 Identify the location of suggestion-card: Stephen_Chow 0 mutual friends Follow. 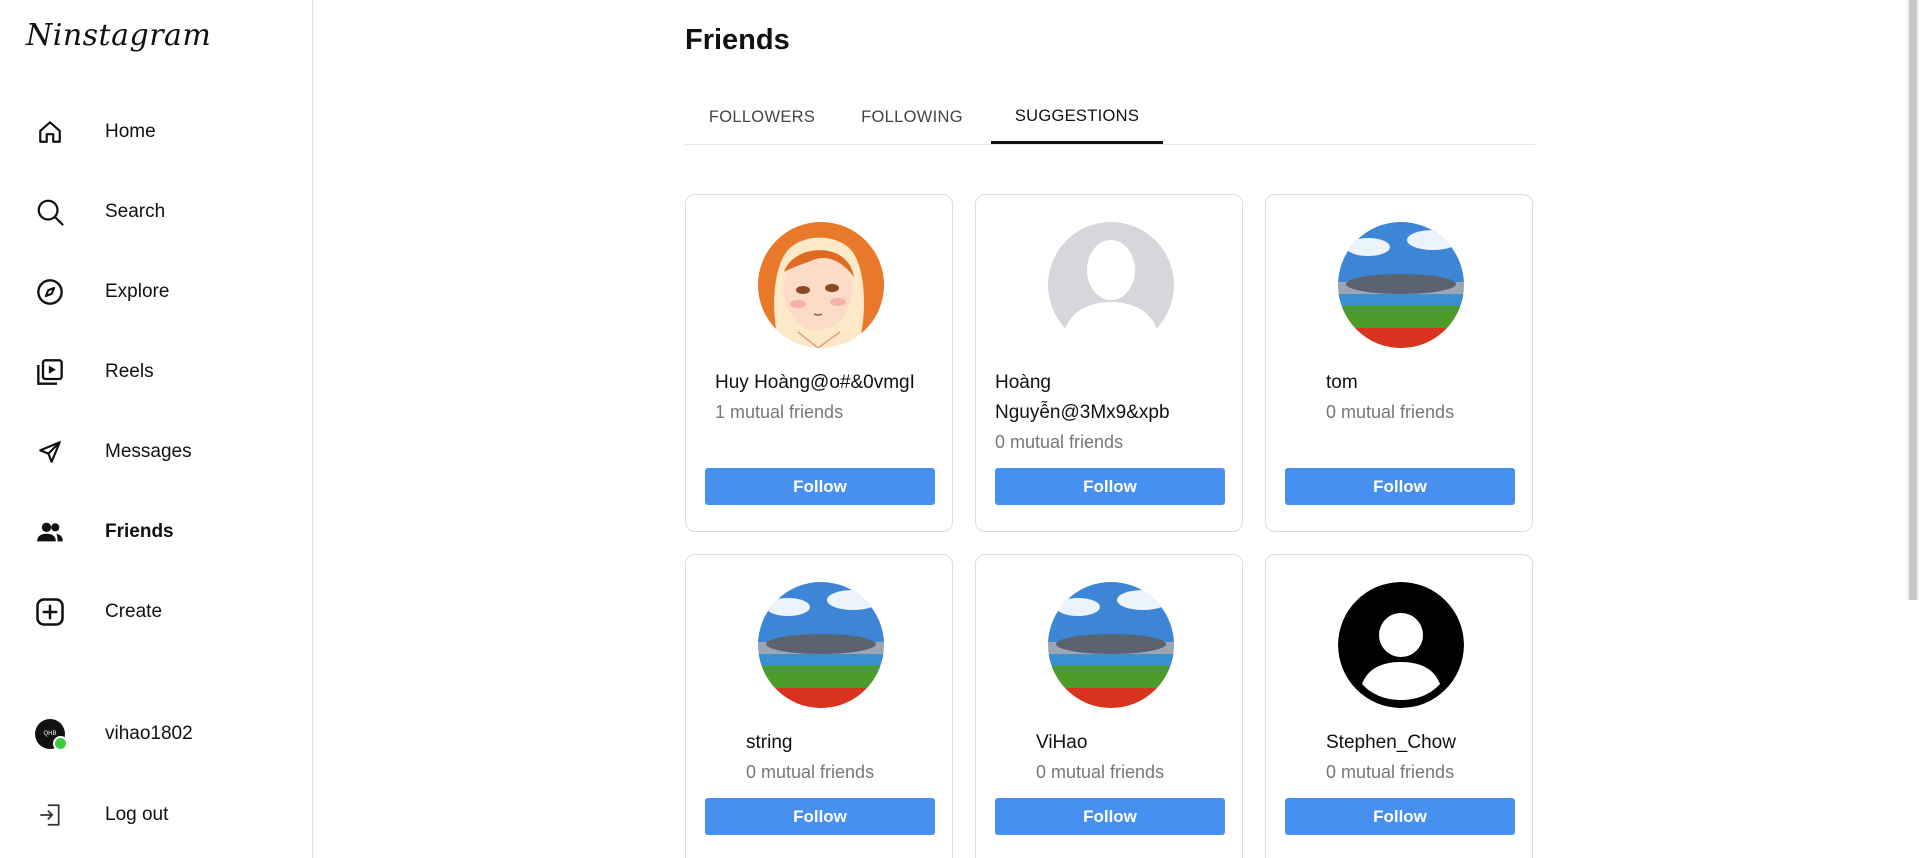
(1399, 706).